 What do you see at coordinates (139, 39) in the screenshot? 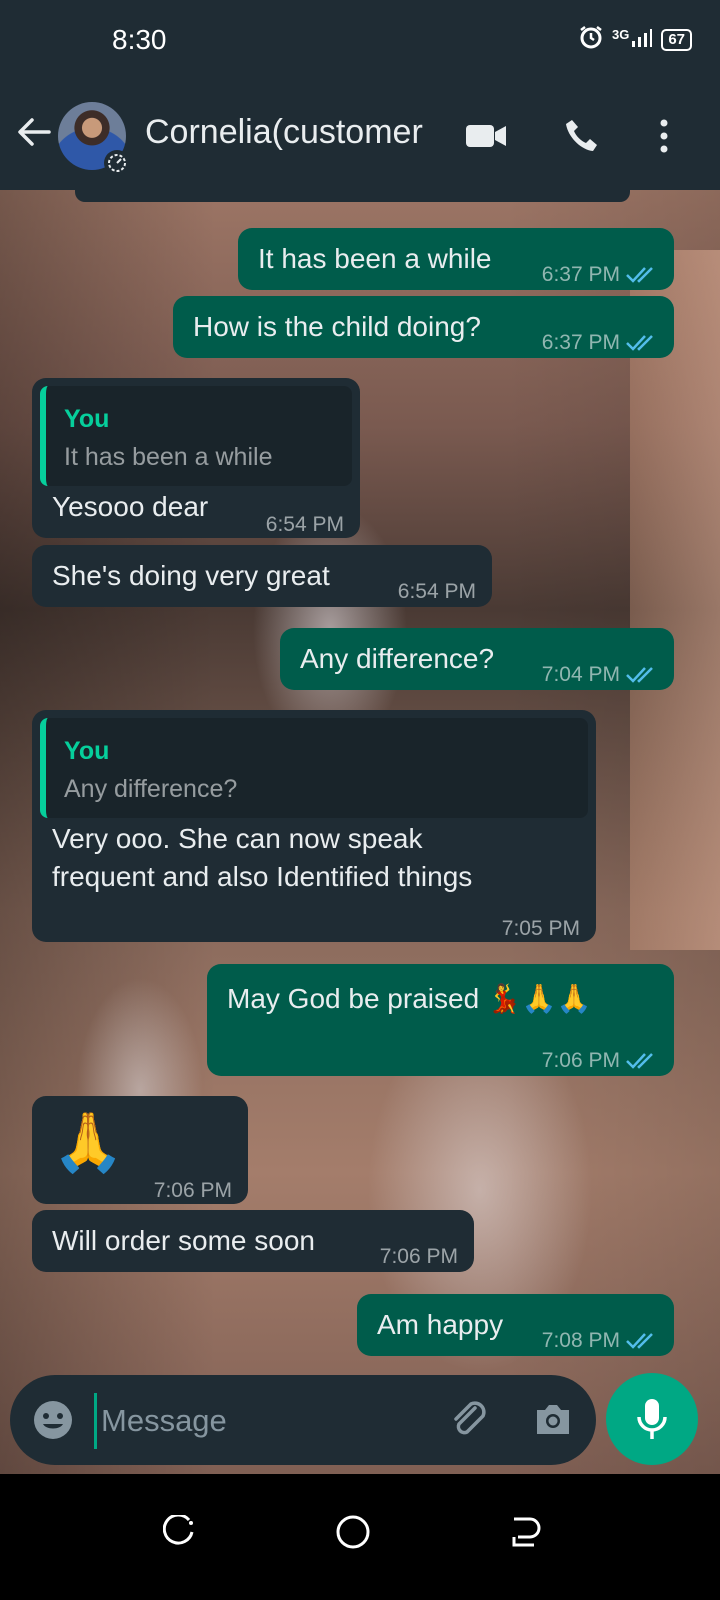
I see `status-time: 8:30` at bounding box center [139, 39].